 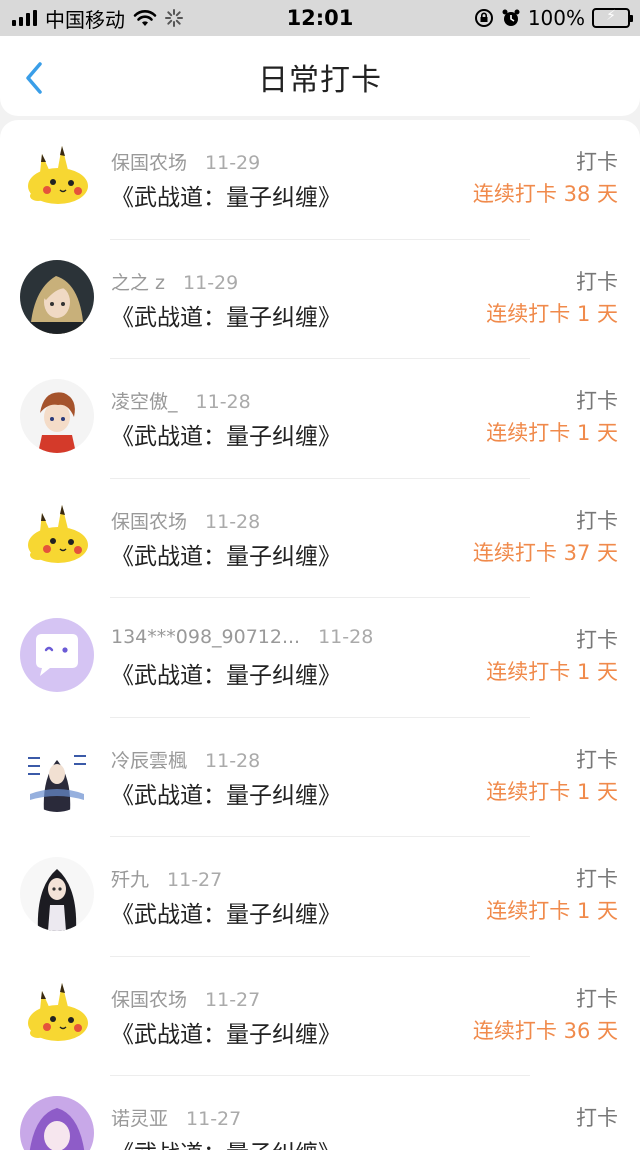 I want to click on orientation-lock-icon, so click(x=483, y=18).